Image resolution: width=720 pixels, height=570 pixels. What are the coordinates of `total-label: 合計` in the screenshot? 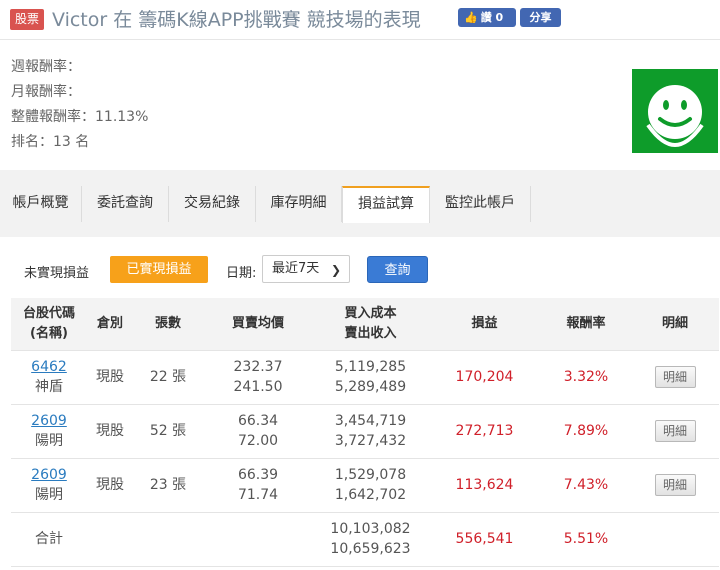 It's located at (49, 539).